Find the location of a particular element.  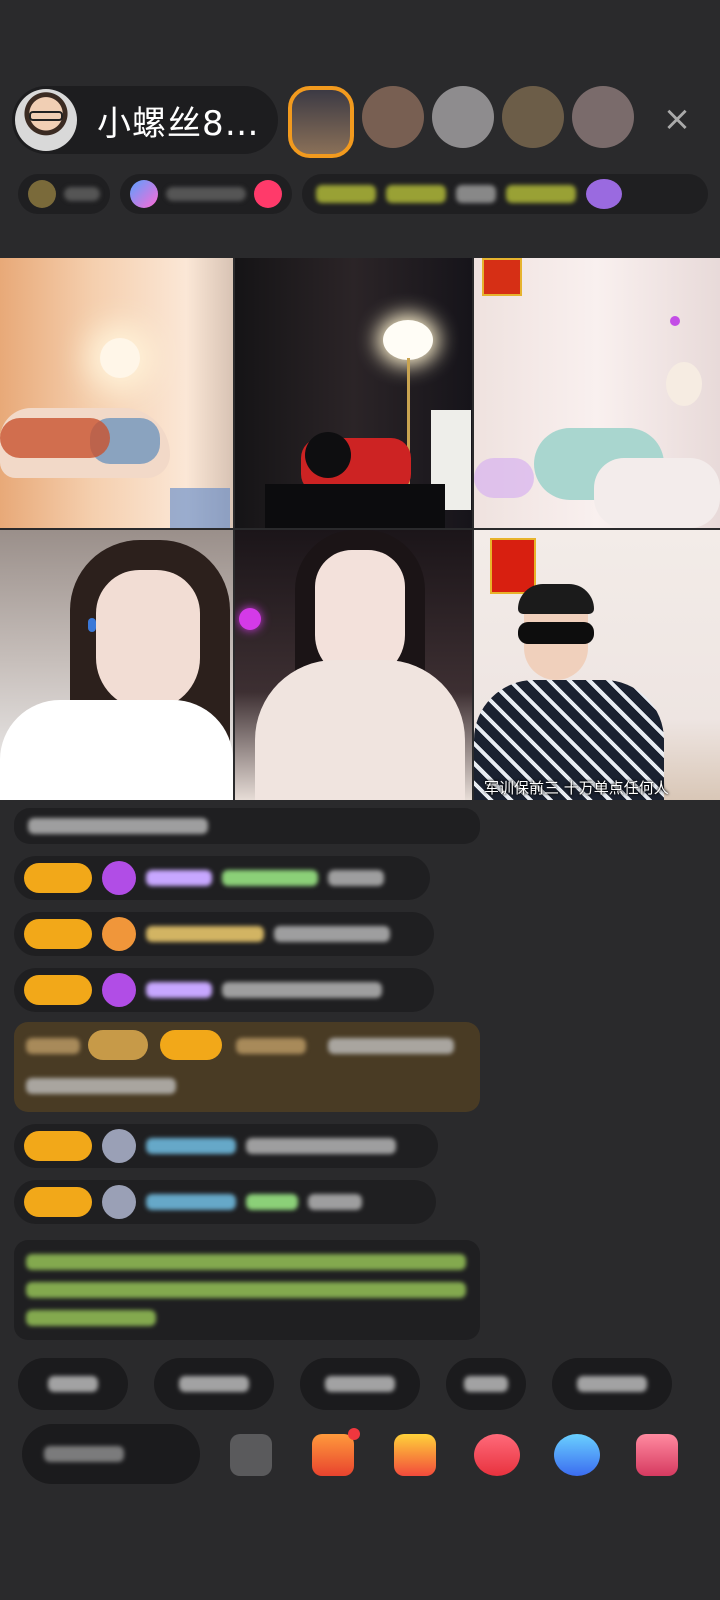

poster-decoration is located at coordinates (513, 566).